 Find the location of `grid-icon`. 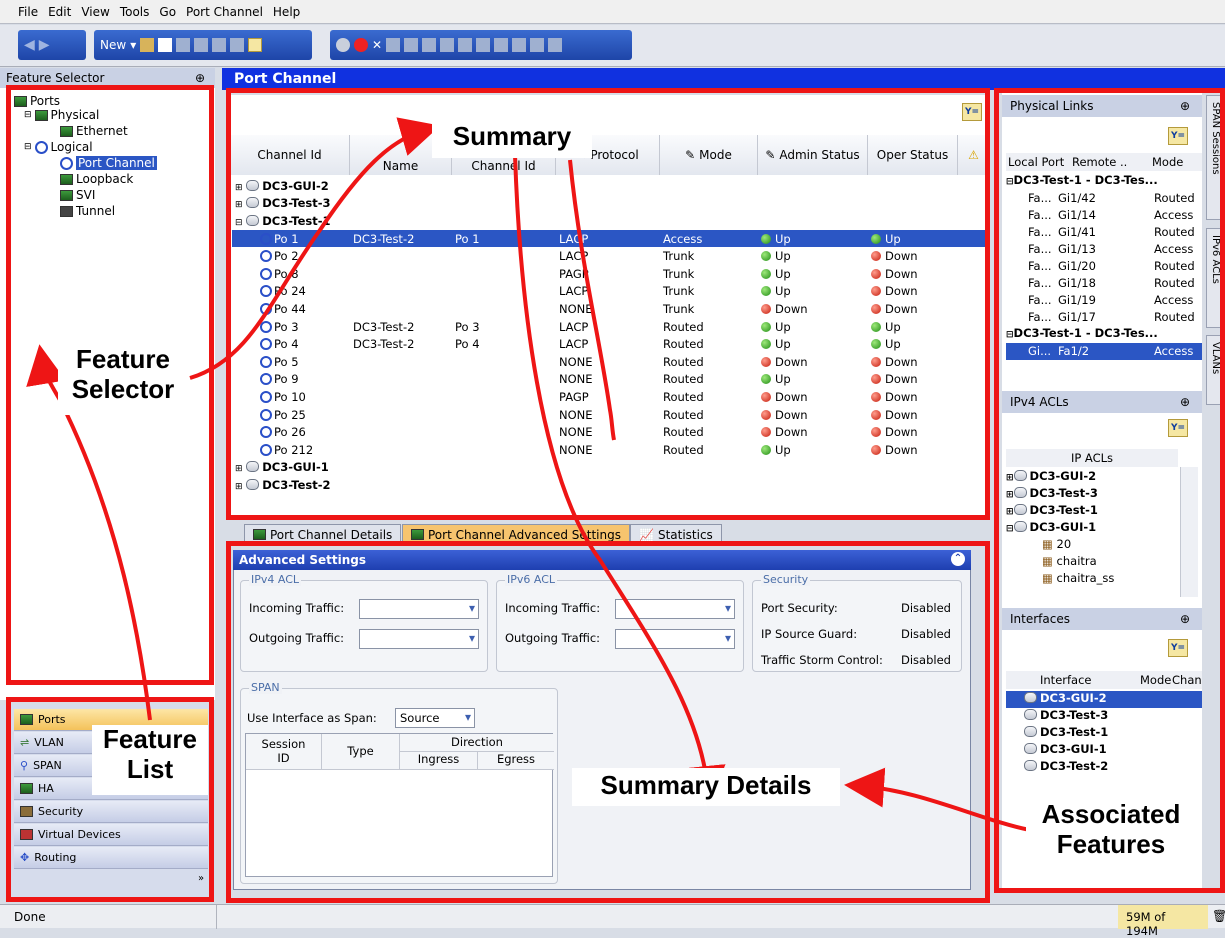

grid-icon is located at coordinates (183, 45).